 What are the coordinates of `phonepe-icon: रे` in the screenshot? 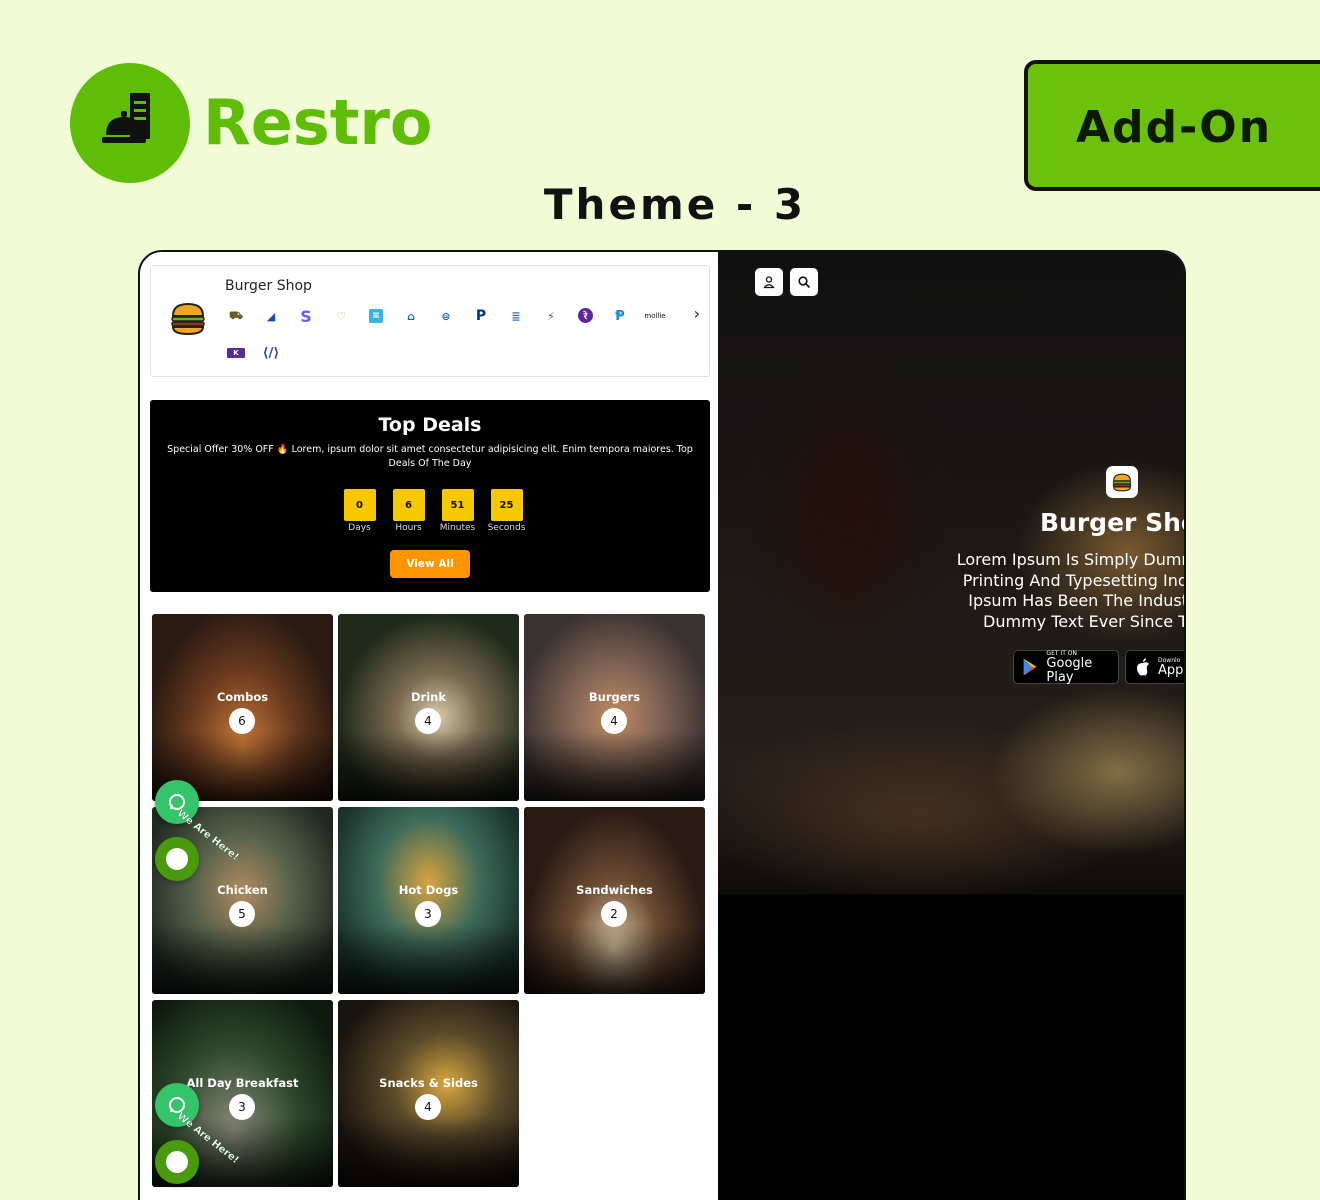 It's located at (585, 315).